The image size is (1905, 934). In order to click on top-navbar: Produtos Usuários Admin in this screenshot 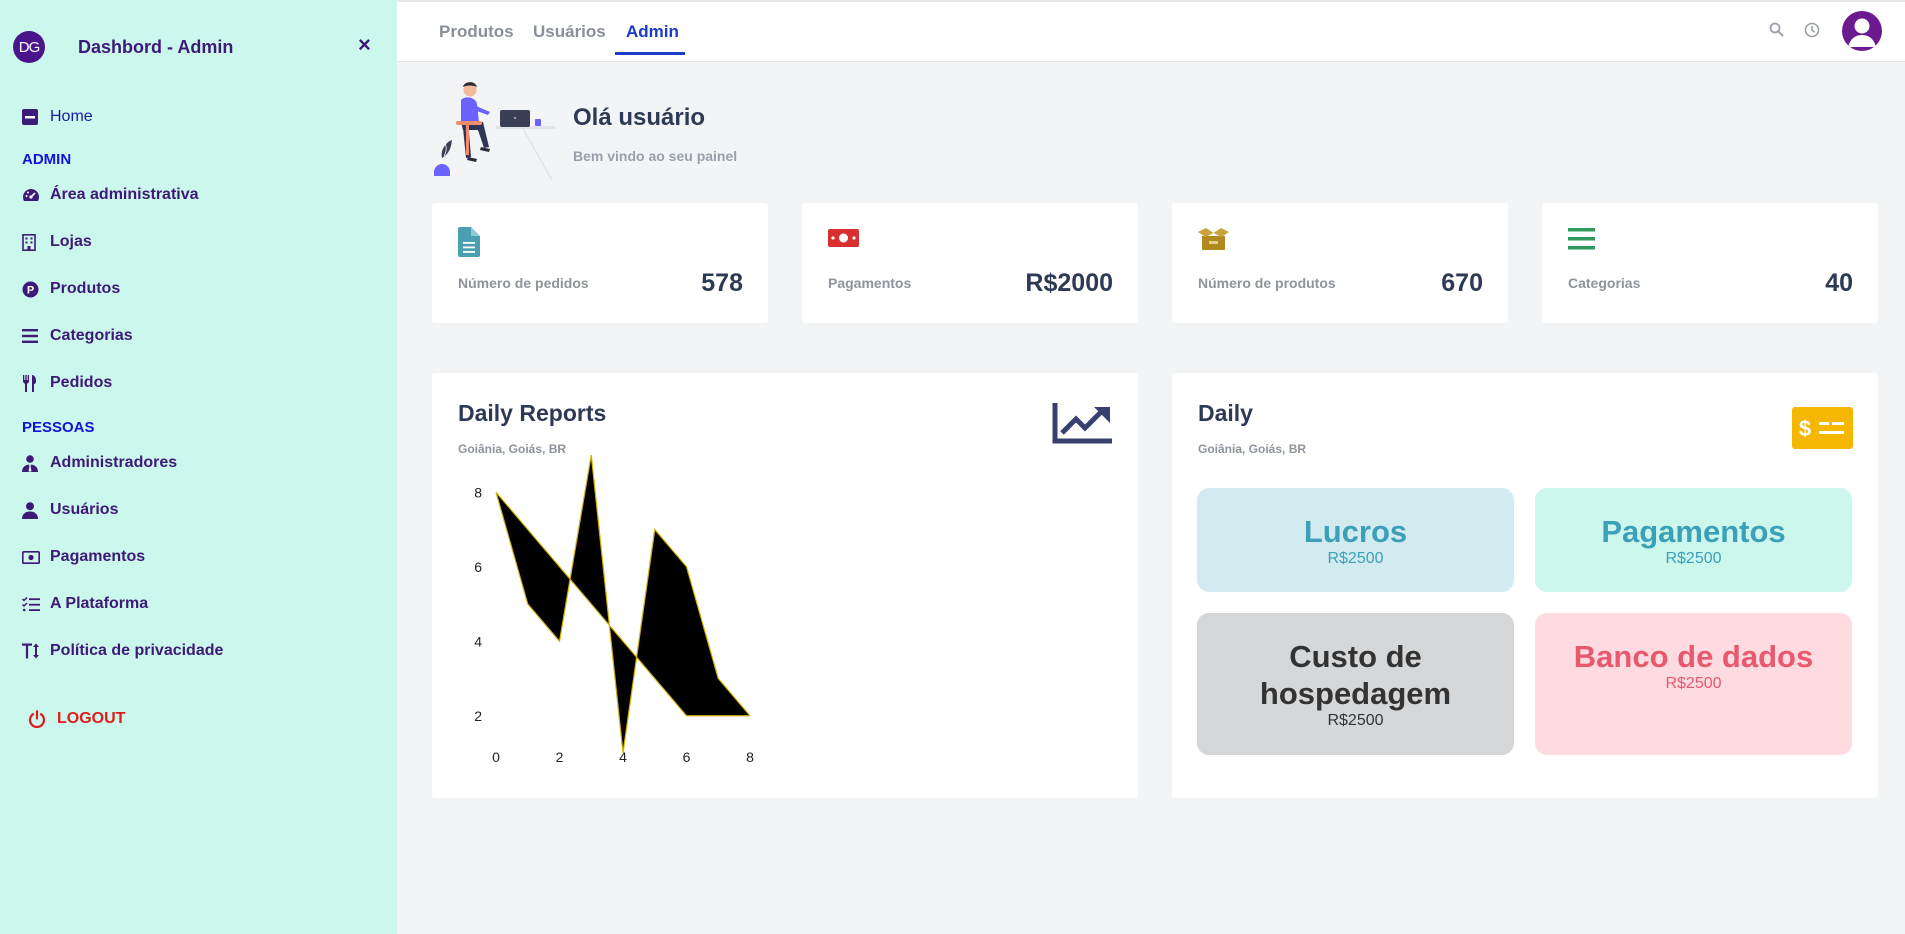, I will do `click(1151, 31)`.